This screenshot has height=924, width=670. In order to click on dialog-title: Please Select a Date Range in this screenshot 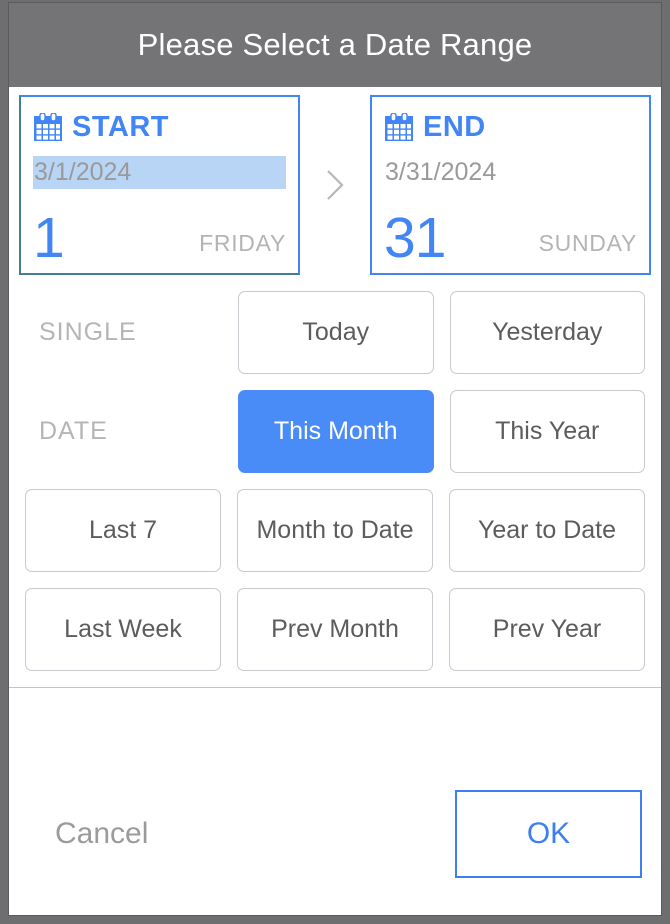, I will do `click(335, 44)`.